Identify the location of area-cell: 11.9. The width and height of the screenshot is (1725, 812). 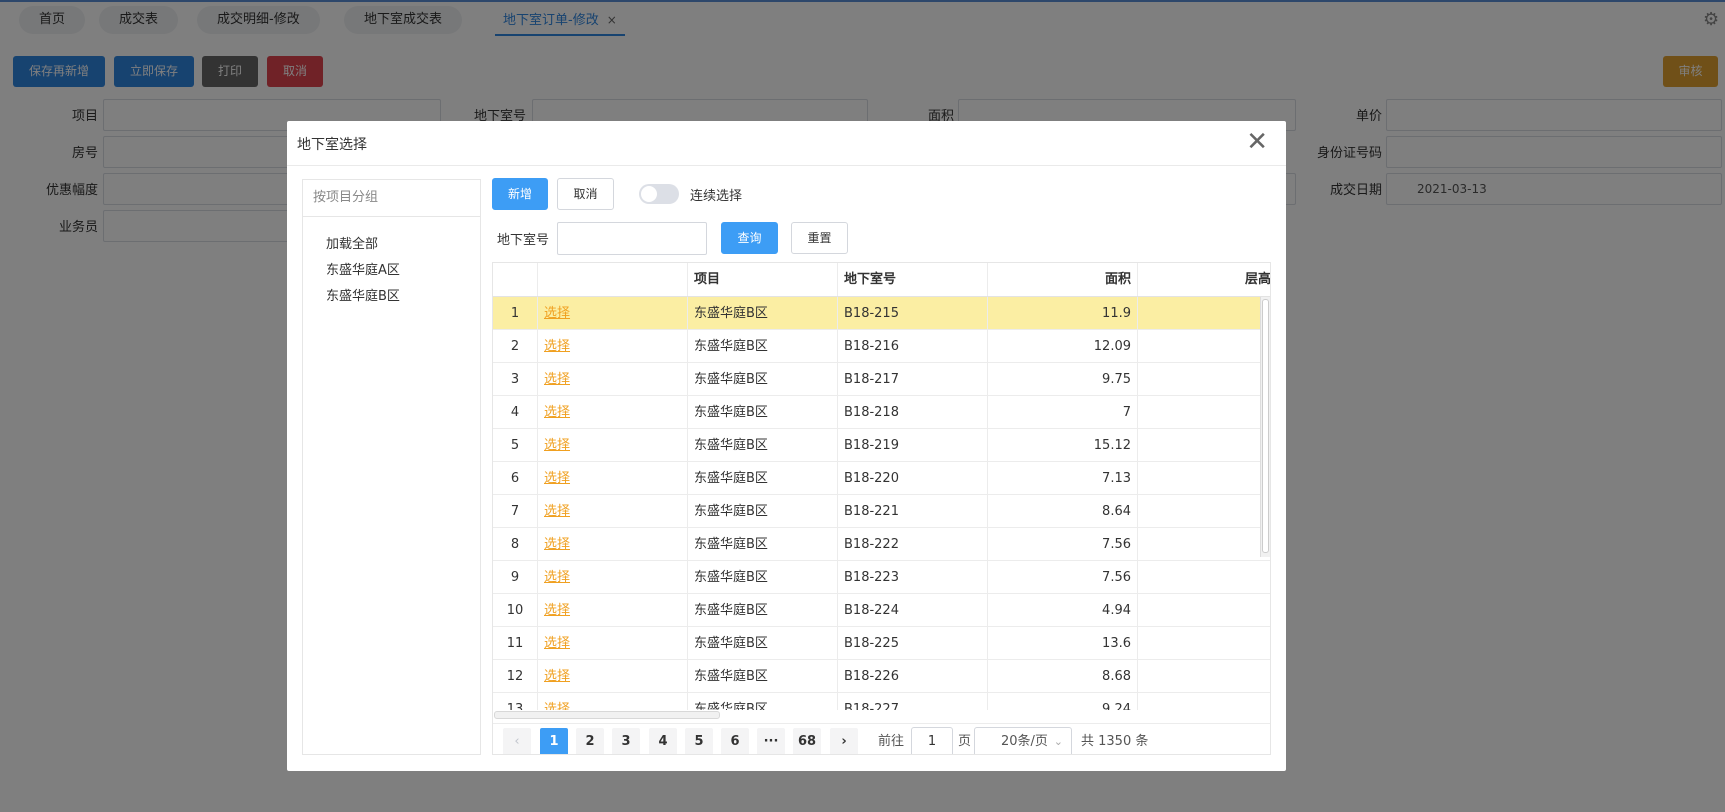
(1063, 313).